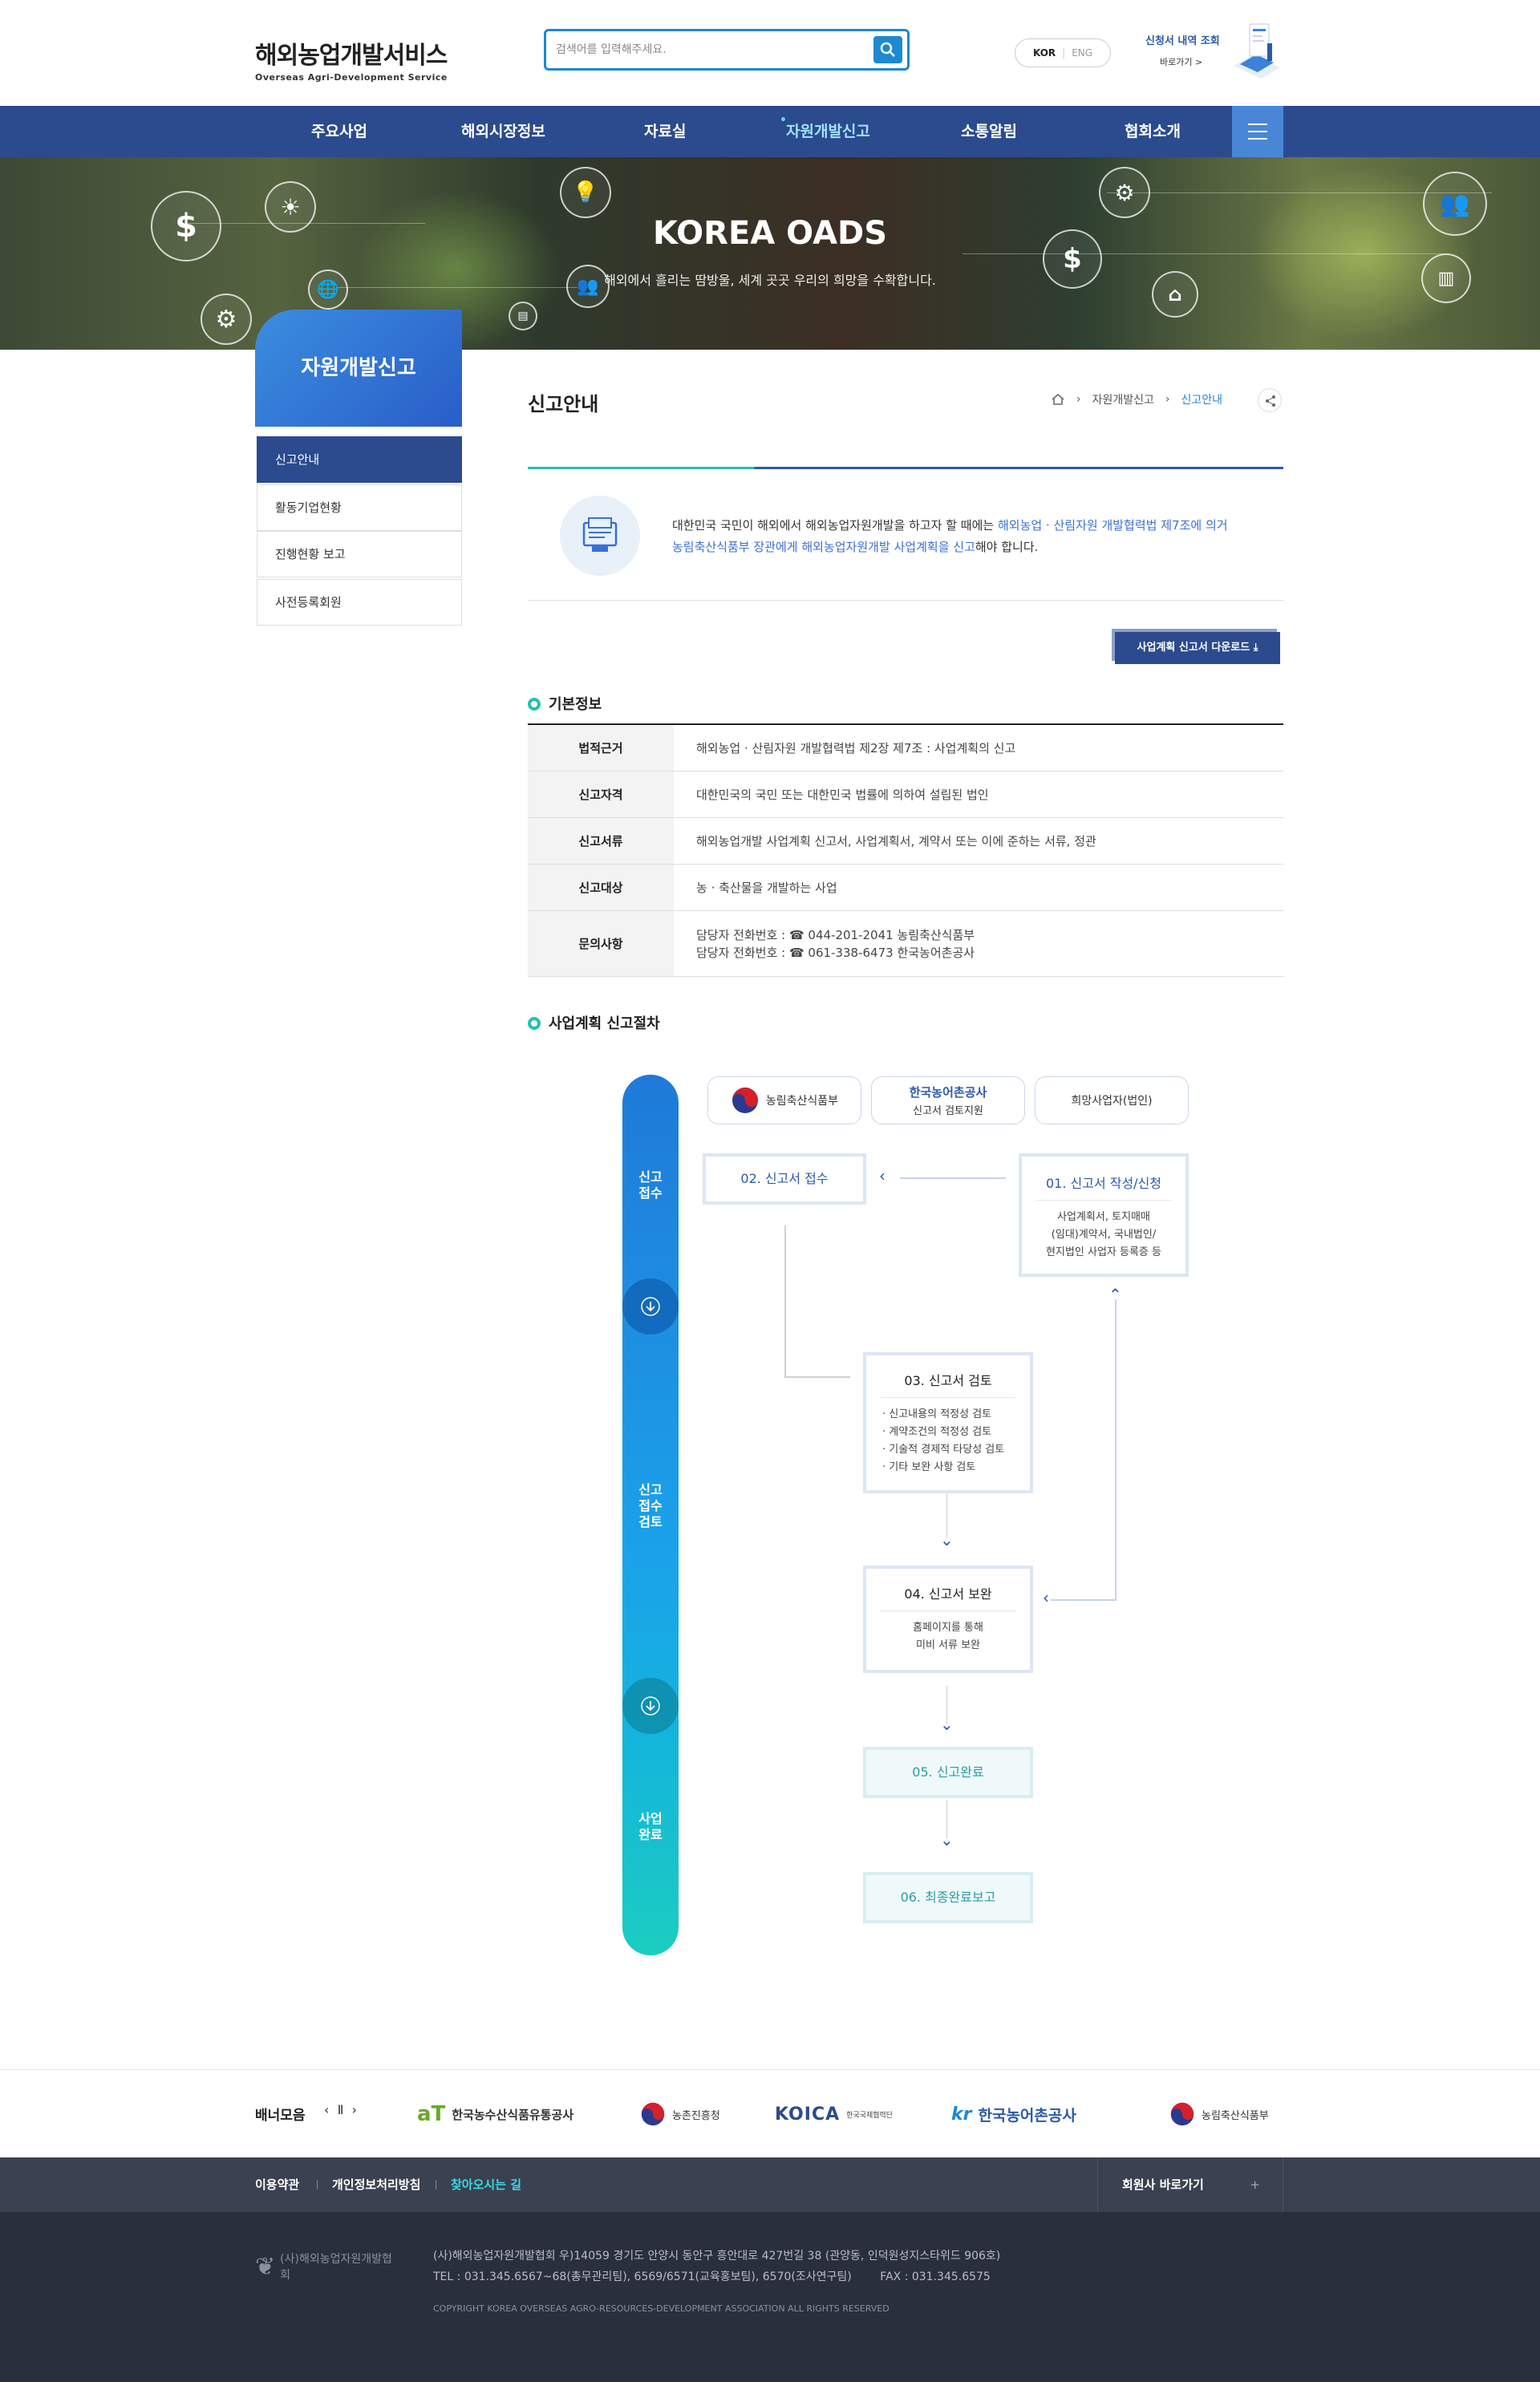 The width and height of the screenshot is (1540, 2382). What do you see at coordinates (359, 459) in the screenshot?
I see `side-item-report-guide: 신고안내` at bounding box center [359, 459].